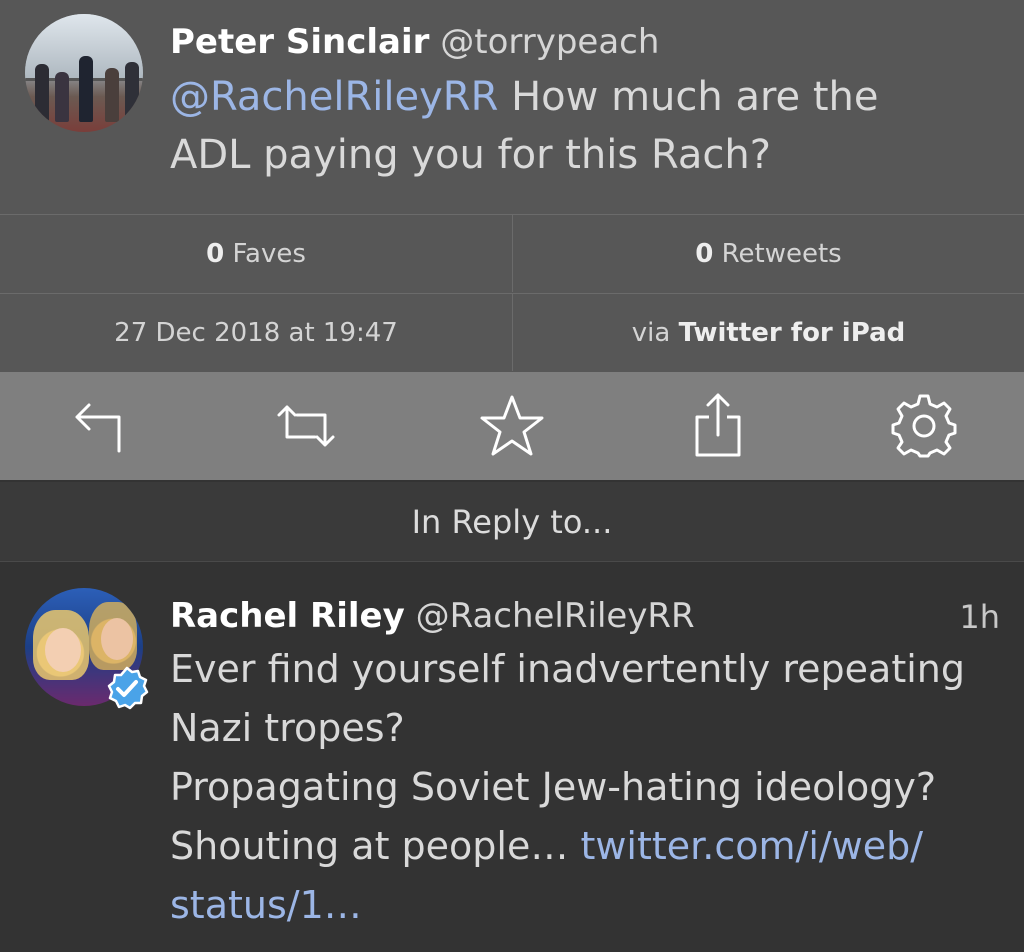 The height and width of the screenshot is (952, 1024). I want to click on avatar, so click(84, 73).